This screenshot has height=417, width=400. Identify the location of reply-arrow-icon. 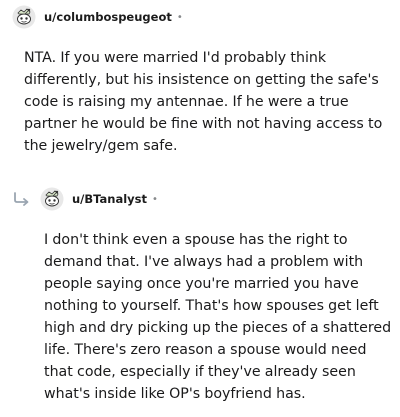
(21, 199).